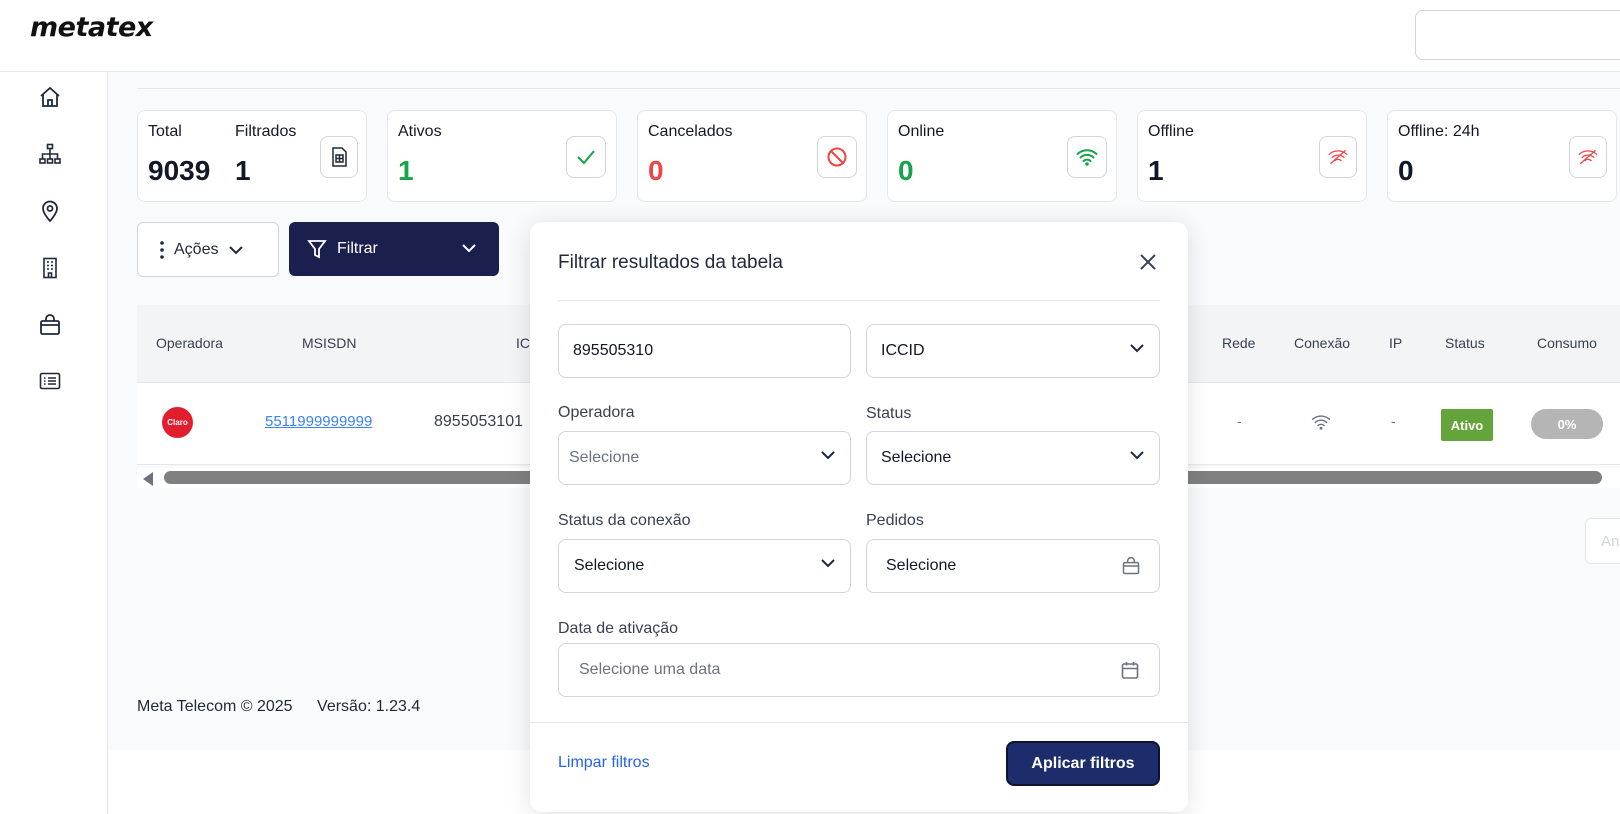 Image resolution: width=1620 pixels, height=814 pixels. I want to click on cancelados-label: Cancelados, so click(690, 131).